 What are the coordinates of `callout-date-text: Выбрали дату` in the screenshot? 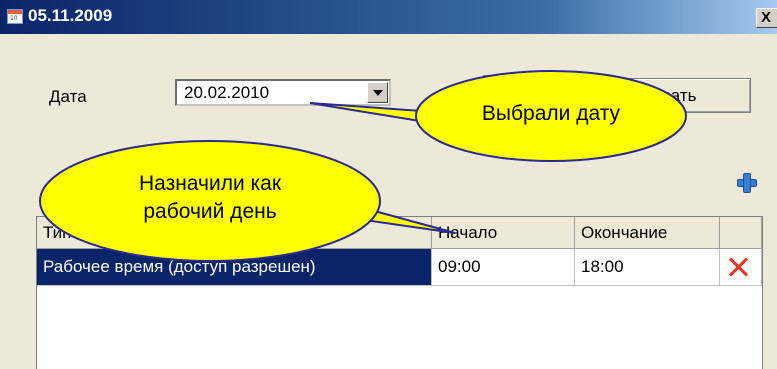 It's located at (551, 113).